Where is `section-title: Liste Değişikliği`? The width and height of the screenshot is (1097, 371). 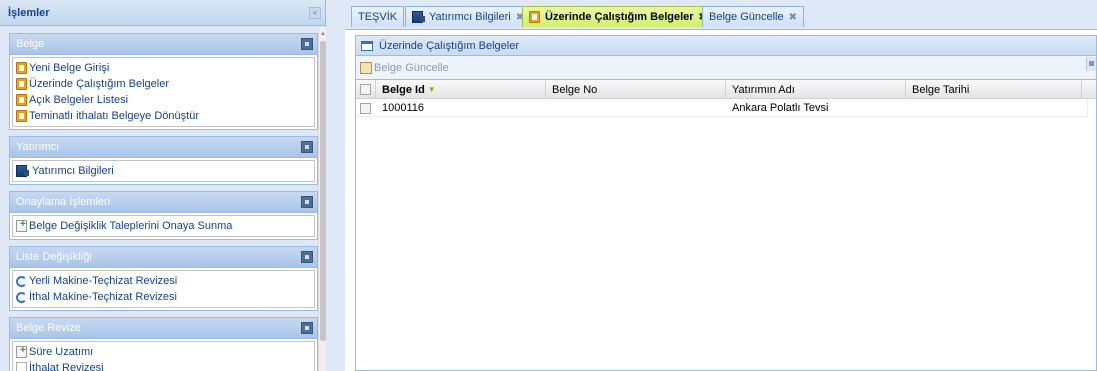 section-title: Liste Değişikliği is located at coordinates (54, 257).